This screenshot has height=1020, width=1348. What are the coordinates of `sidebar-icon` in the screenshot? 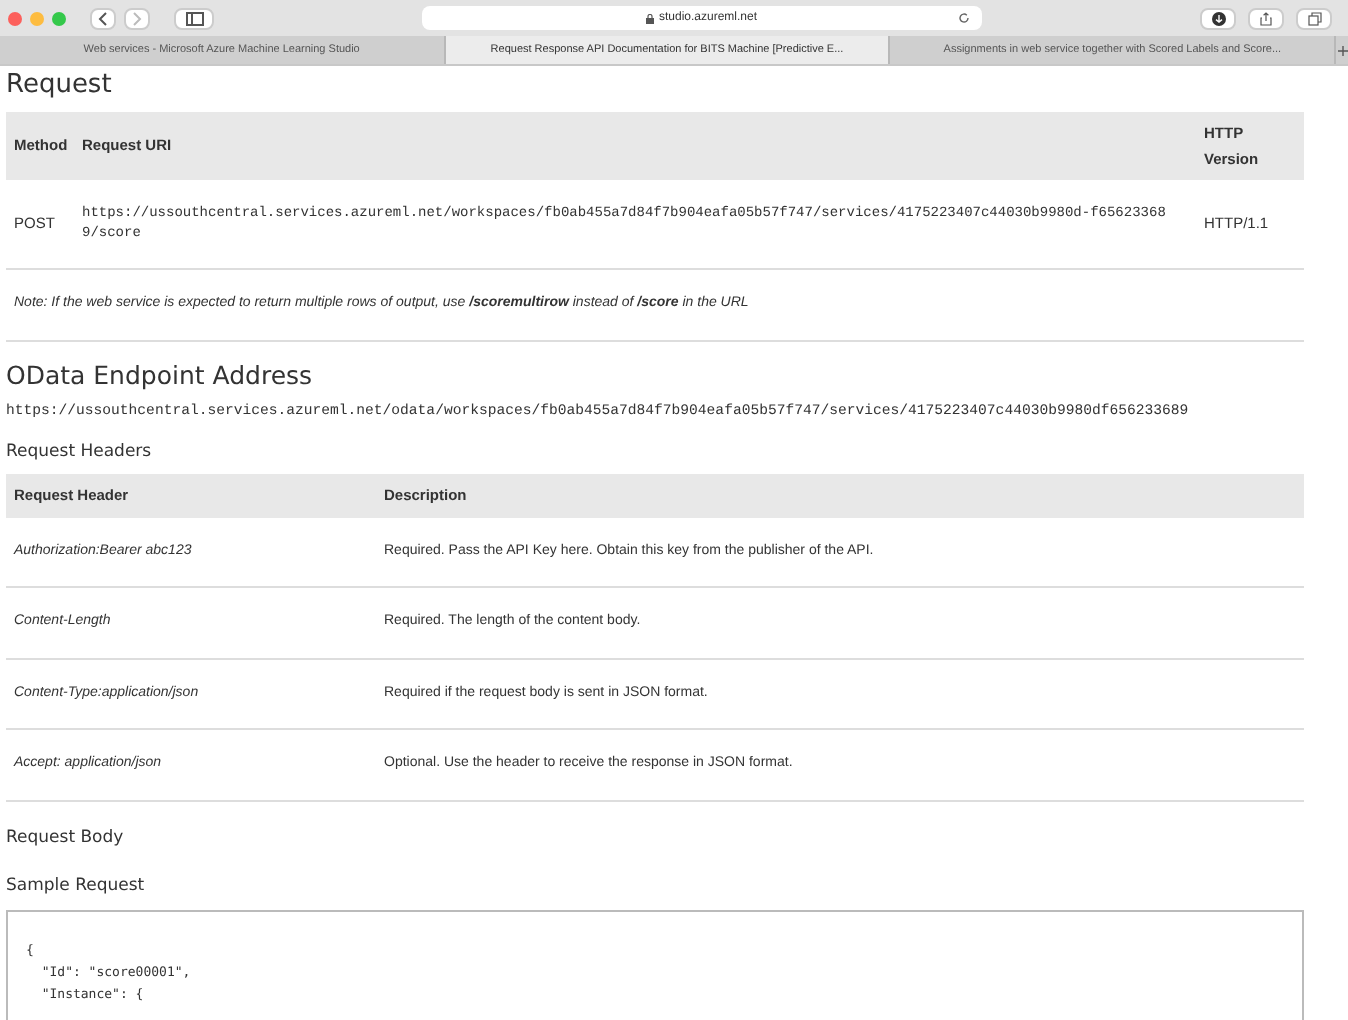 It's located at (194, 18).